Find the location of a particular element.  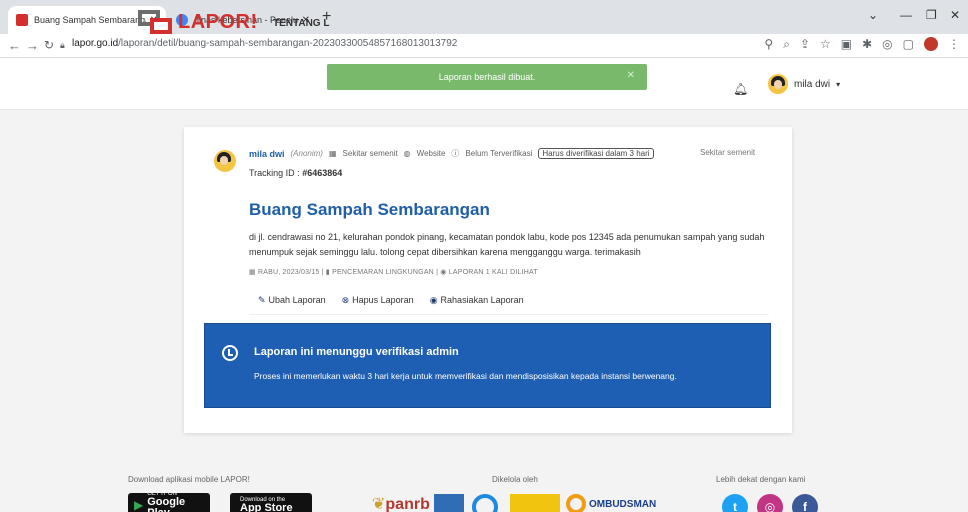

ksp-logo is located at coordinates (449, 503).